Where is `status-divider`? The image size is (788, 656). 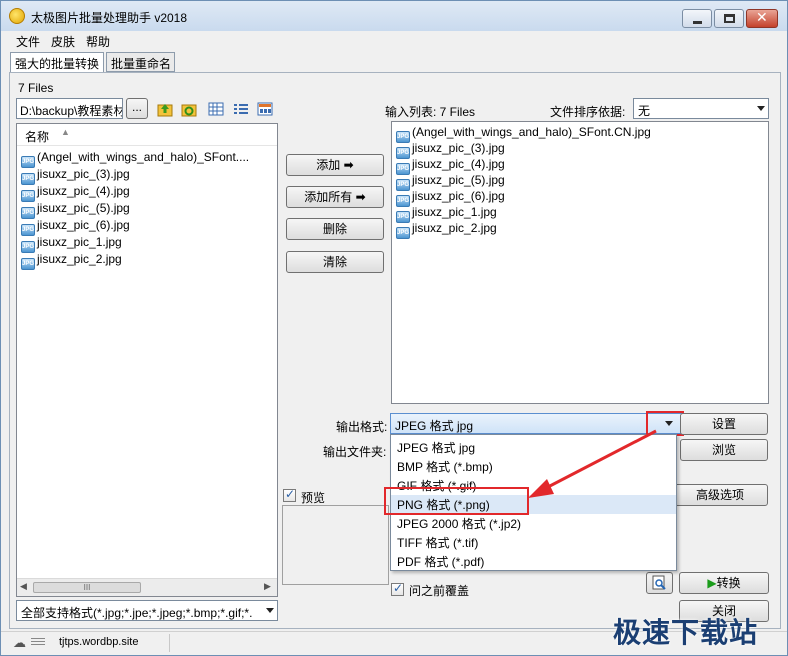
status-divider is located at coordinates (169, 643).